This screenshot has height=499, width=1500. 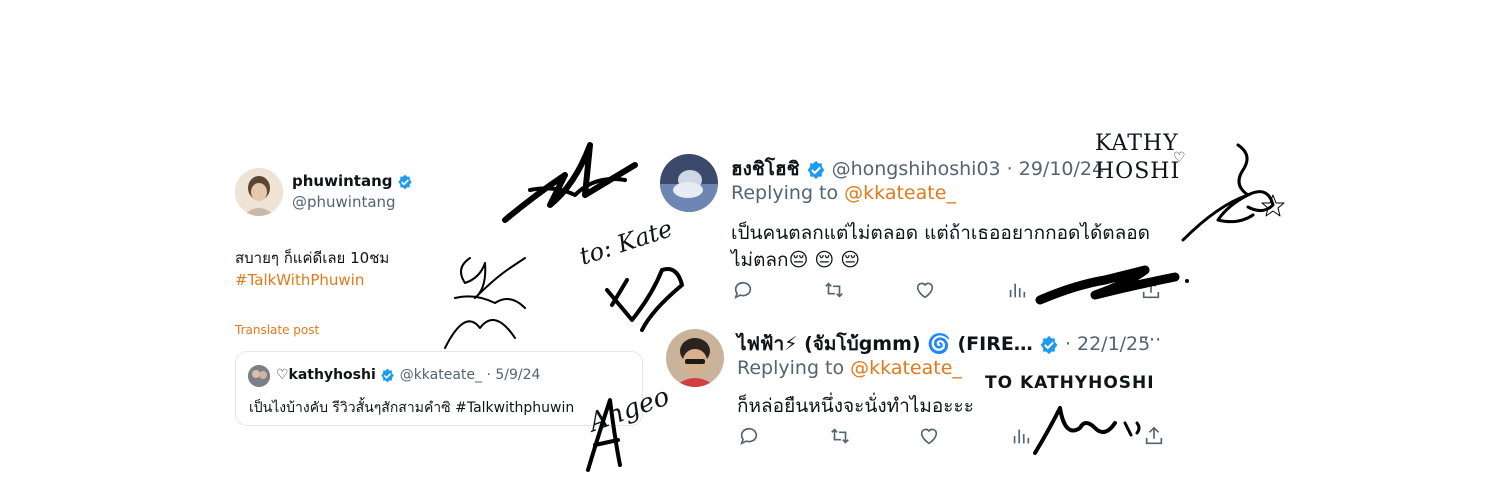 I want to click on quote-author: ♡kathyhoshi @kkateate_ · 5/9/24, so click(x=408, y=375).